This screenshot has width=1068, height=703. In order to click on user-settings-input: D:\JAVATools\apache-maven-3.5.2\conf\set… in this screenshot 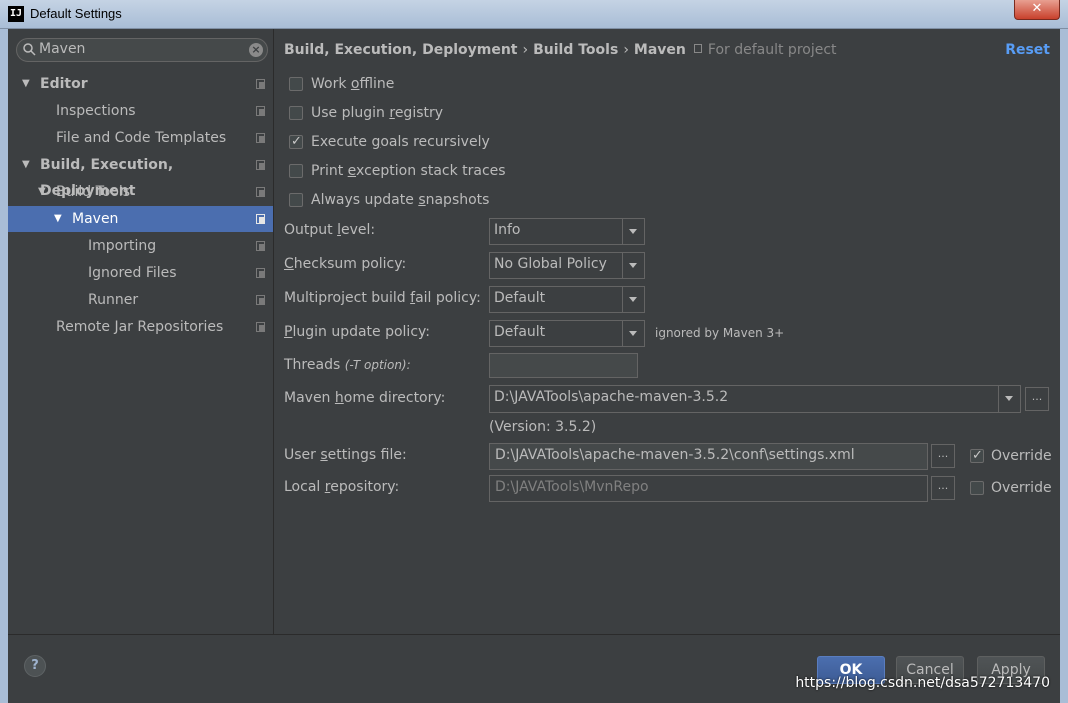, I will do `click(708, 456)`.